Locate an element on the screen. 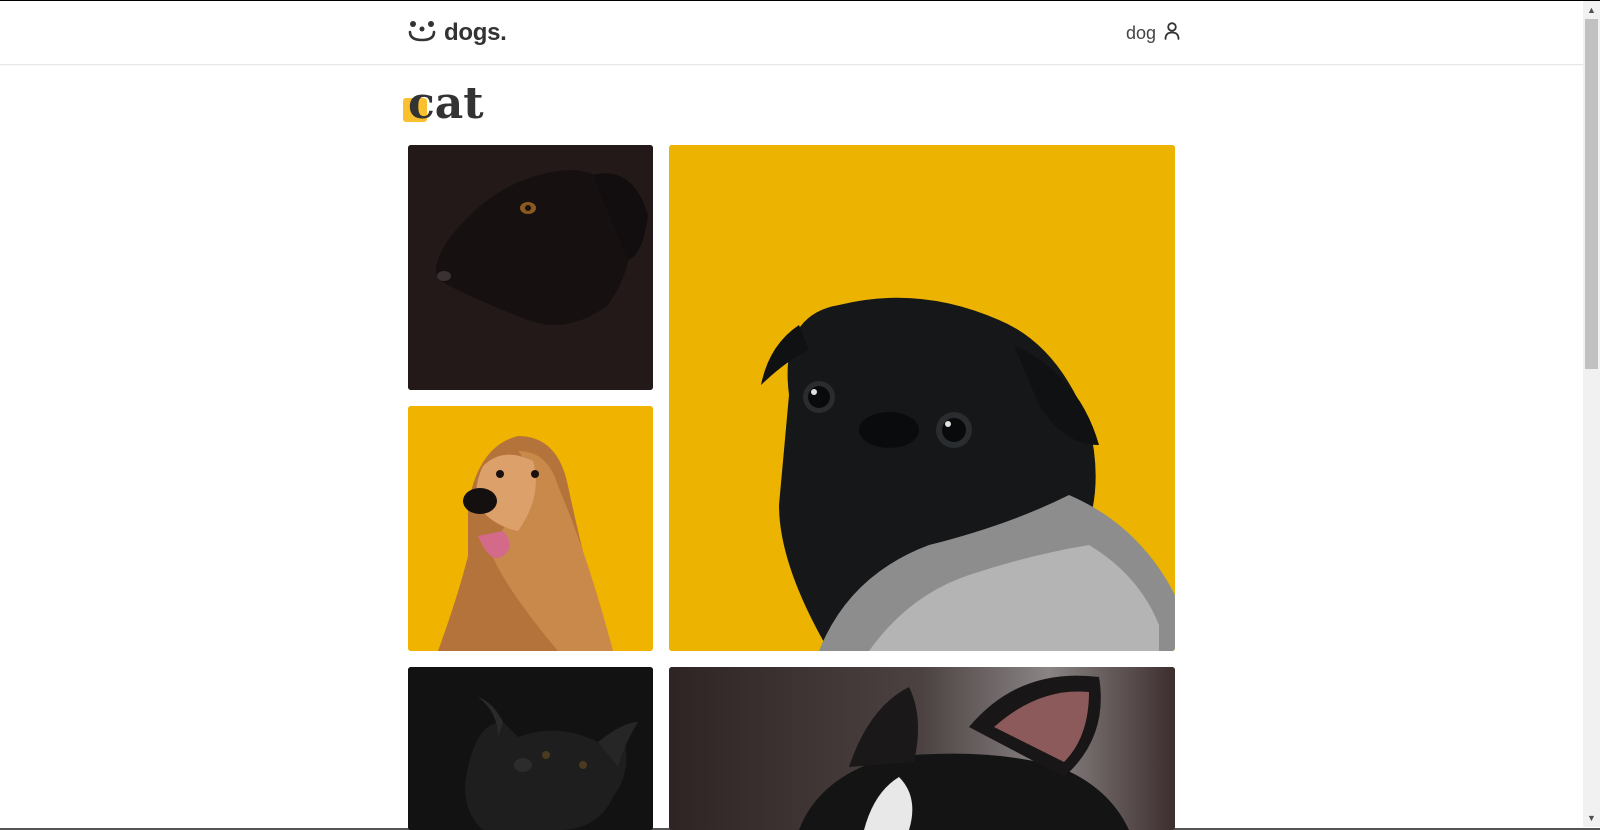  scroll-up-icon: ▲ is located at coordinates (1591, 9).